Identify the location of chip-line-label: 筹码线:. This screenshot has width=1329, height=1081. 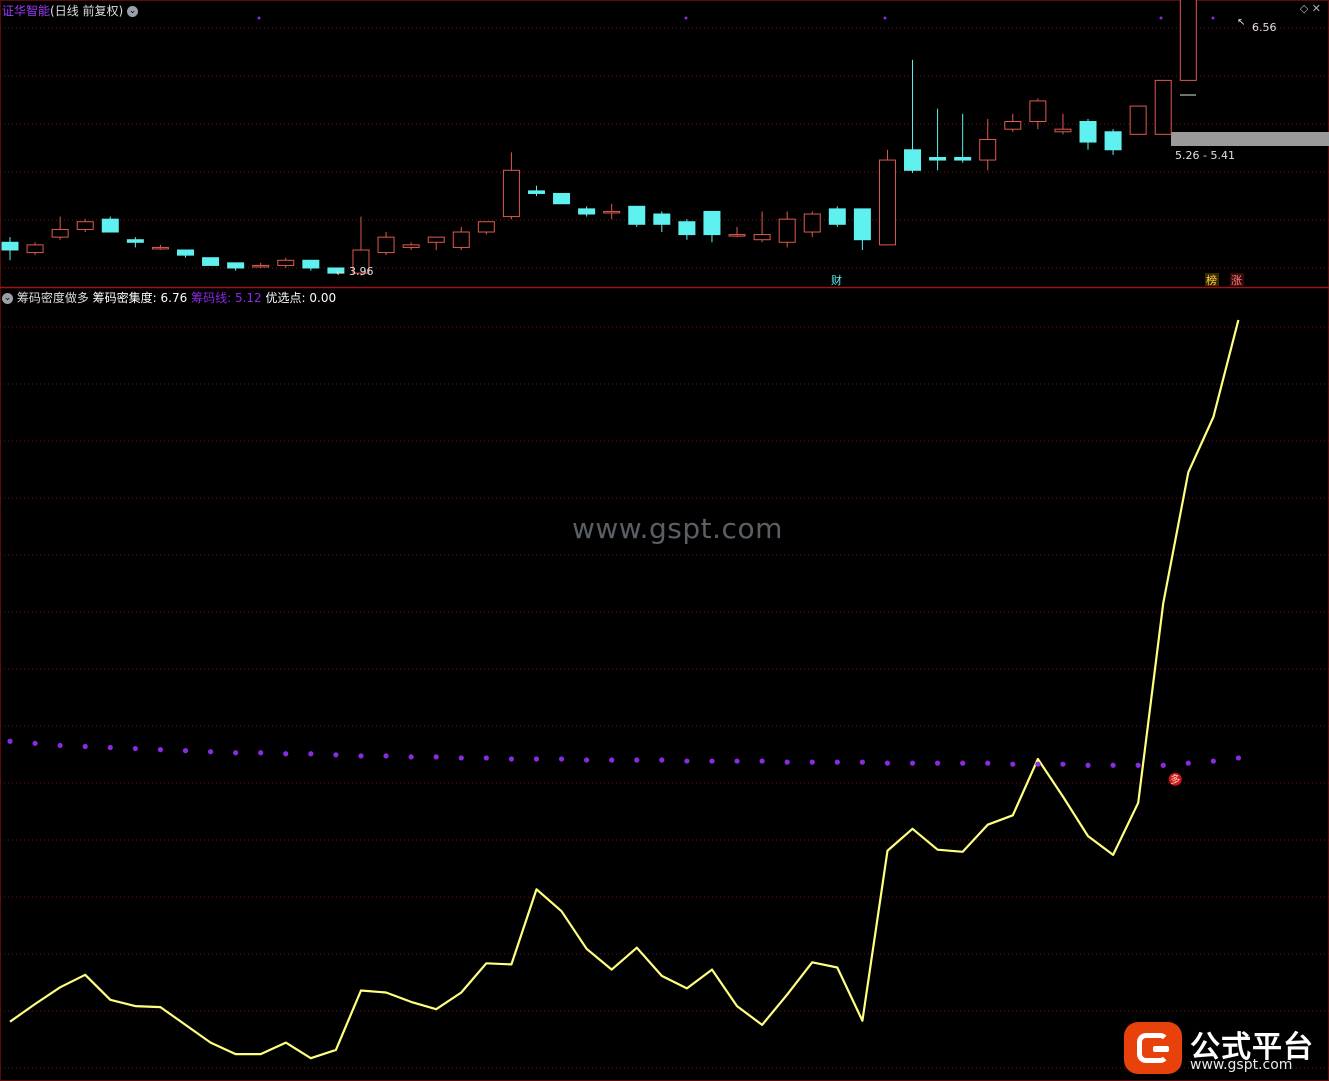
(211, 298).